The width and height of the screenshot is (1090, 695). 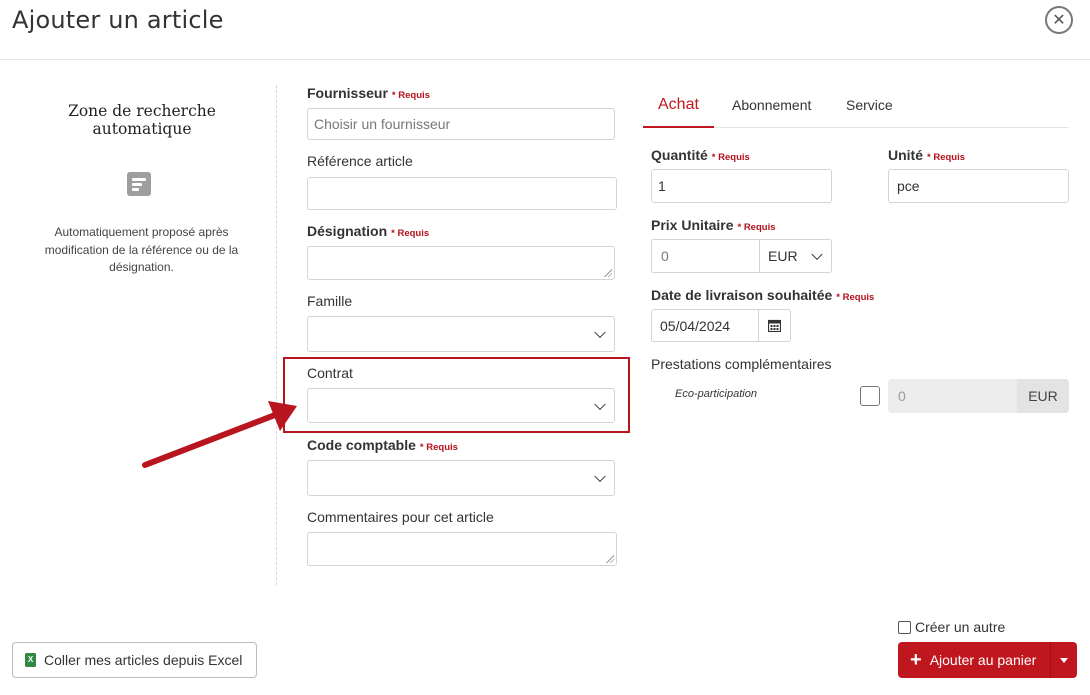 What do you see at coordinates (461, 124) in the screenshot?
I see `fournisseur-select: Choisir un fournisseur` at bounding box center [461, 124].